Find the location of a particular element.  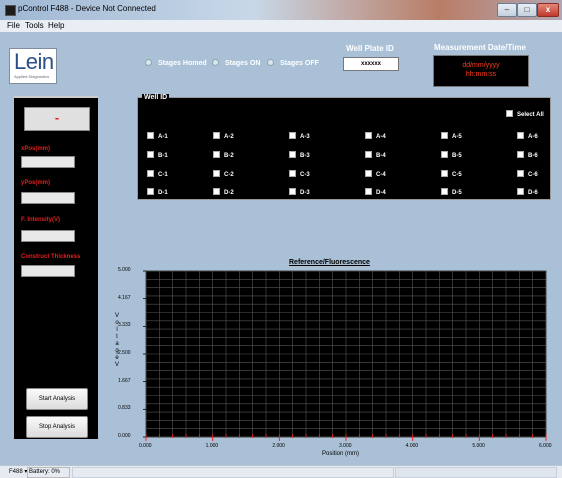

device-selector: F488 ▾ is located at coordinates (18, 471).